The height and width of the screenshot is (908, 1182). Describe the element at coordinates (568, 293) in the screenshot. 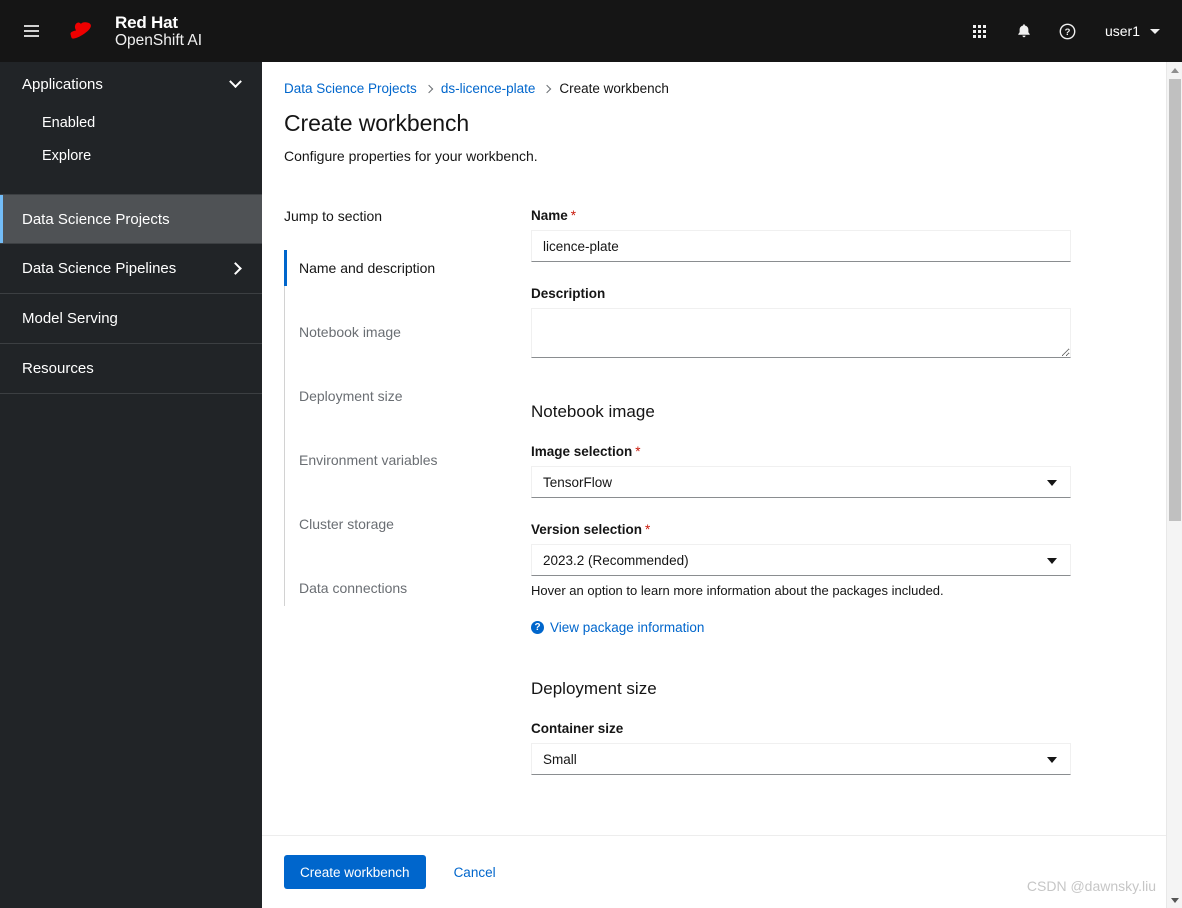

I see `description-label-text: Description` at that location.